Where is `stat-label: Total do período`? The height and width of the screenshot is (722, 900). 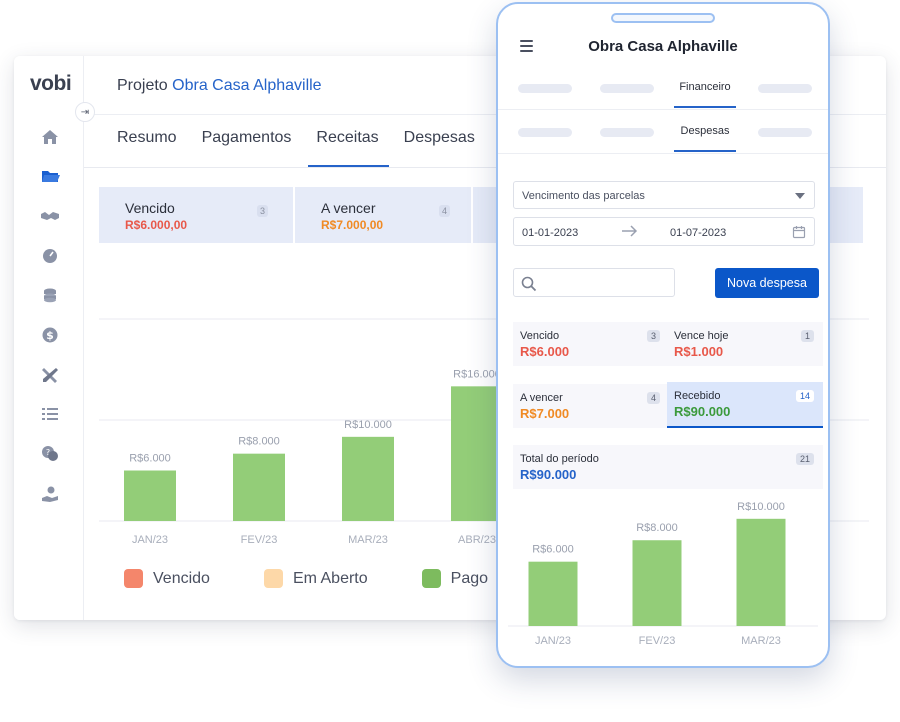 stat-label: Total do período is located at coordinates (559, 459).